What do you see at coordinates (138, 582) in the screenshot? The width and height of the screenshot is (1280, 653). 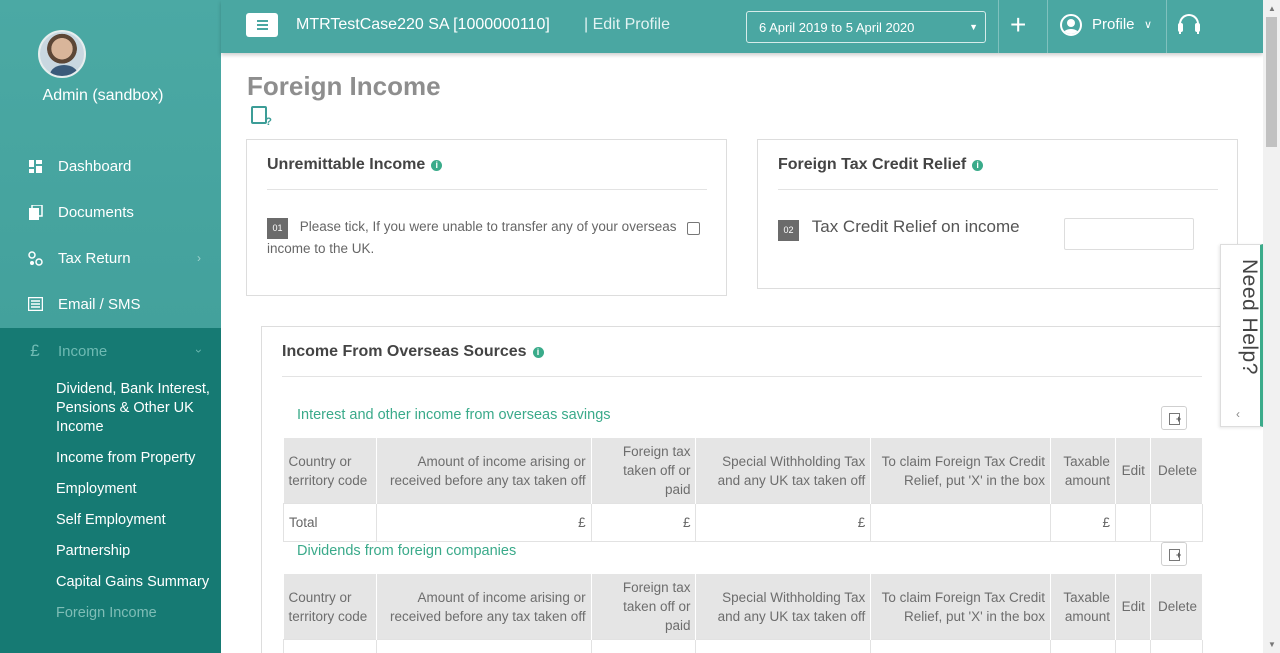 I see `sidebar-subitem-capital-gains: Capital Gains Summary` at bounding box center [138, 582].